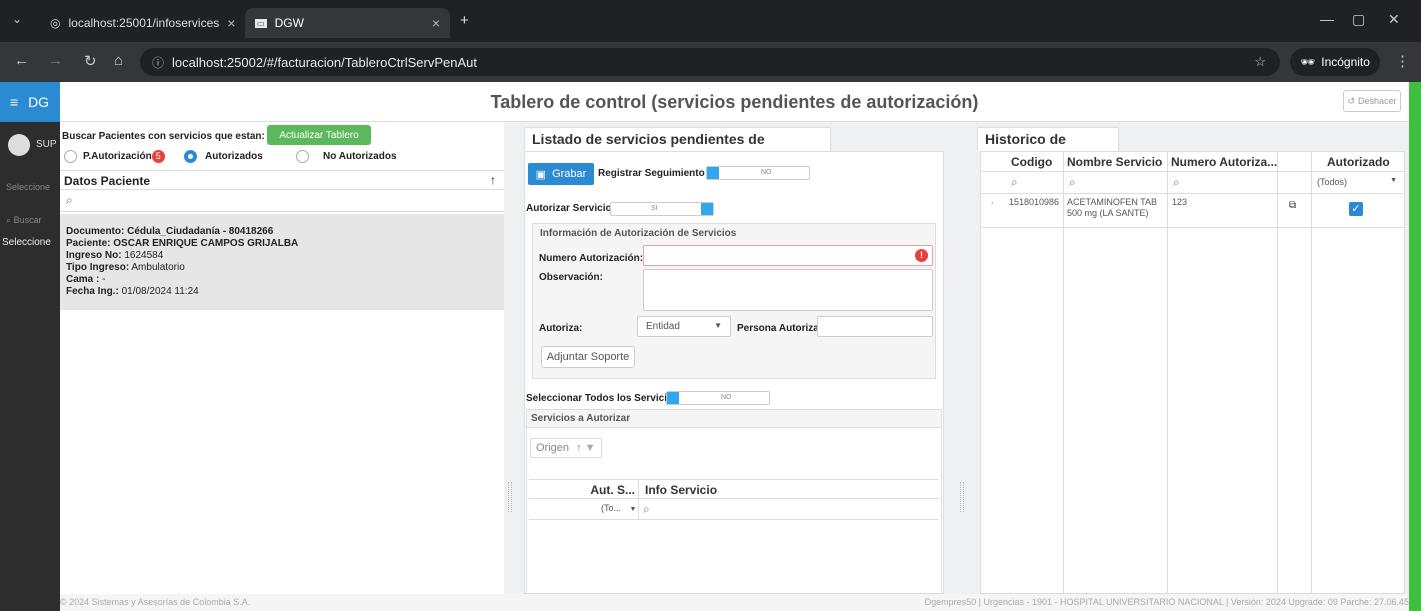  I want to click on autoriza-label: Autoriza:, so click(561, 328).